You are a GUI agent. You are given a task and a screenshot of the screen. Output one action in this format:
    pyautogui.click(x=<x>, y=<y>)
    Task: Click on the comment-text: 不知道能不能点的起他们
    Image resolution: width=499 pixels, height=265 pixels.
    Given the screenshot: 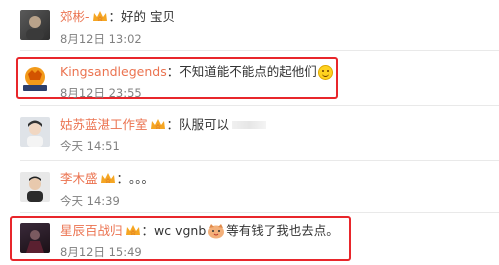 What is the action you would take?
    pyautogui.click(x=248, y=71)
    